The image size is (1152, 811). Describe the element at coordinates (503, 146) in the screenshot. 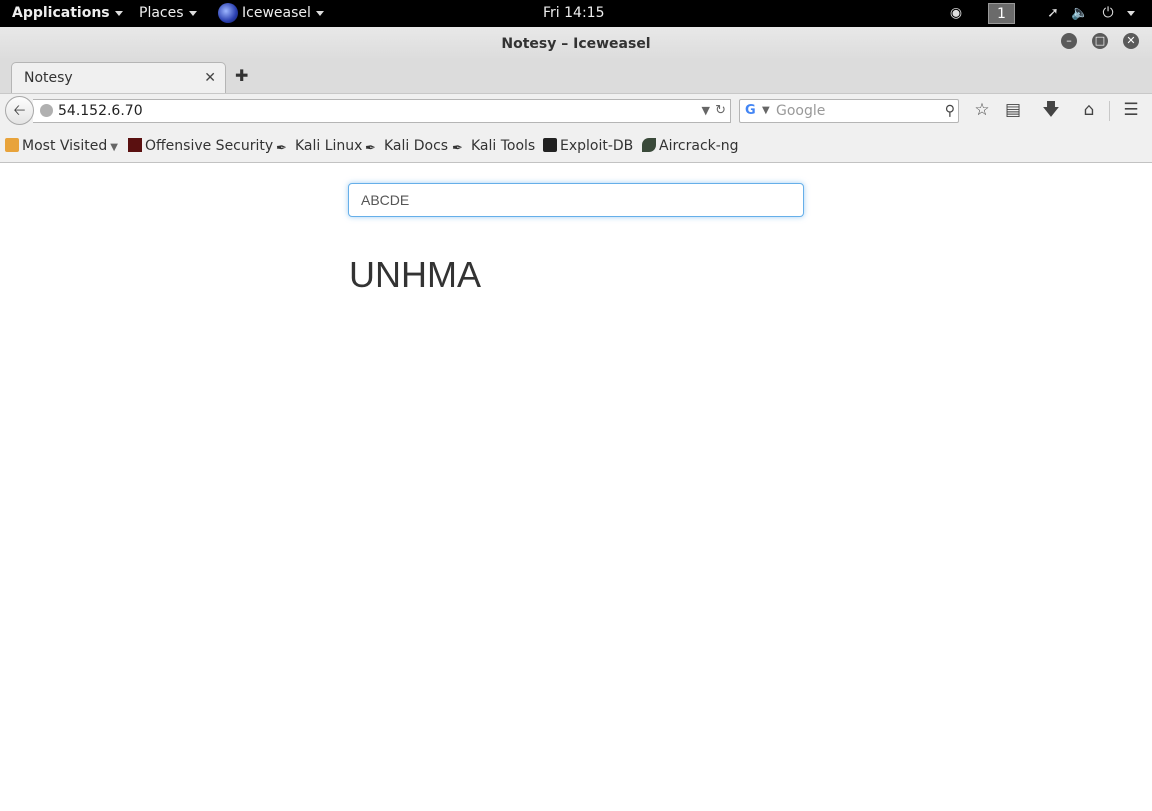

I see `bookmark-label: Kali Tools` at that location.